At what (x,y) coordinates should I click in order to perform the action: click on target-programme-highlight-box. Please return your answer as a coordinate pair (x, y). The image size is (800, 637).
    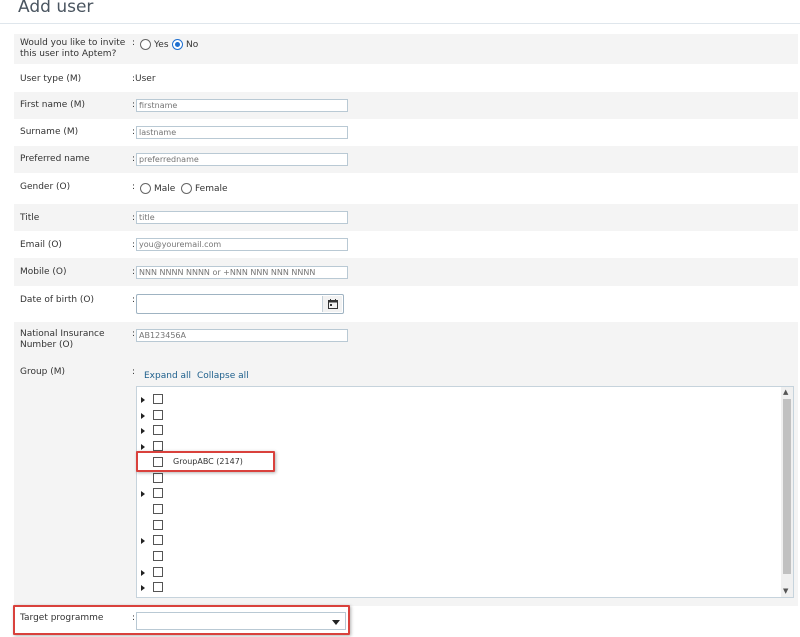
    Looking at the image, I should click on (181, 620).